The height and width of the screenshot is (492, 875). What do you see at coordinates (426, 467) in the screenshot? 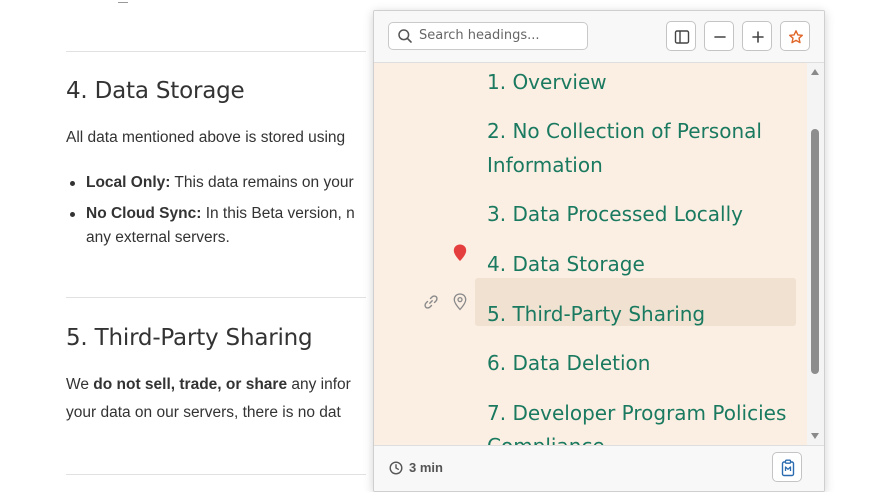
I see `read-time: 3 min` at bounding box center [426, 467].